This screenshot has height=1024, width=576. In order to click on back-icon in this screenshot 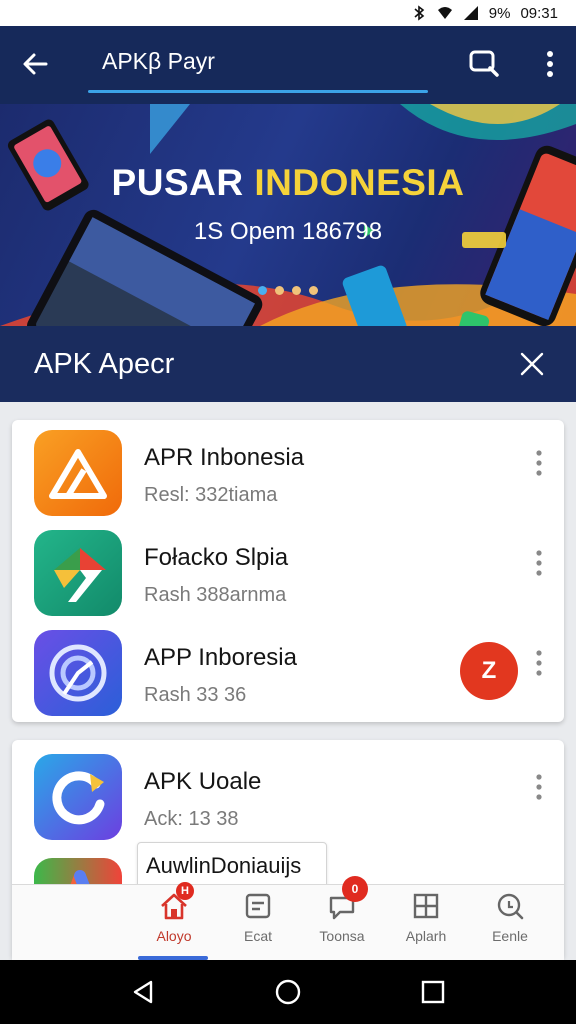, I will do `click(143, 992)`.